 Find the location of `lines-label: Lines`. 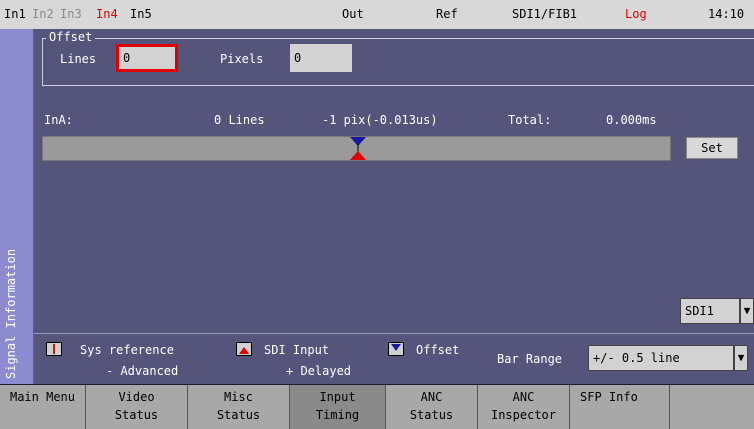

lines-label: Lines is located at coordinates (78, 59).